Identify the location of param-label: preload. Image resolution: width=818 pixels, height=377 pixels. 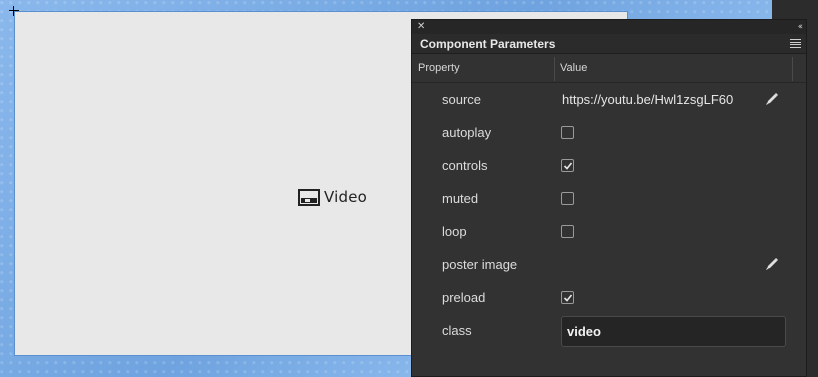
(464, 297).